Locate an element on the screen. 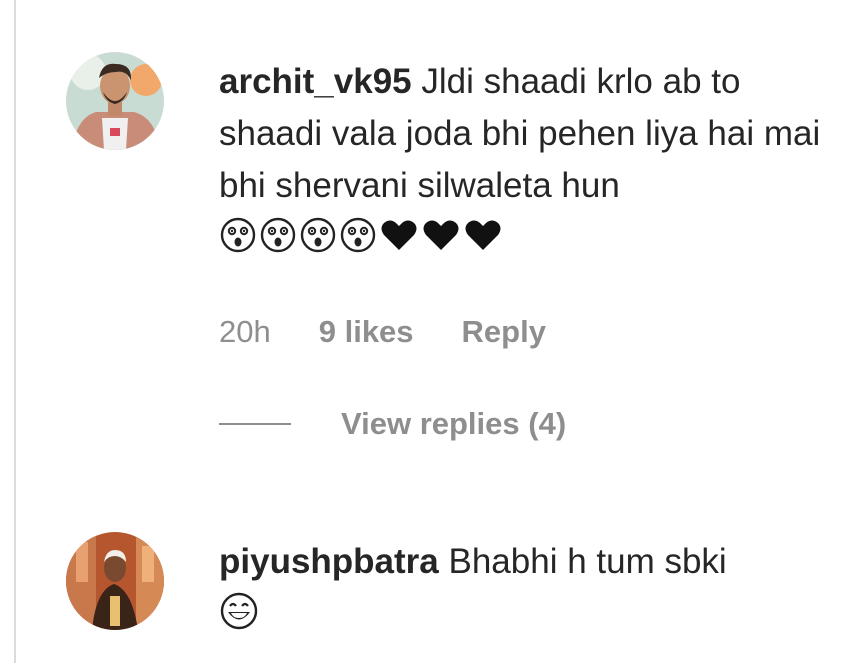 The image size is (850, 663). view-replies-button: View replies (4) is located at coordinates (534, 424).